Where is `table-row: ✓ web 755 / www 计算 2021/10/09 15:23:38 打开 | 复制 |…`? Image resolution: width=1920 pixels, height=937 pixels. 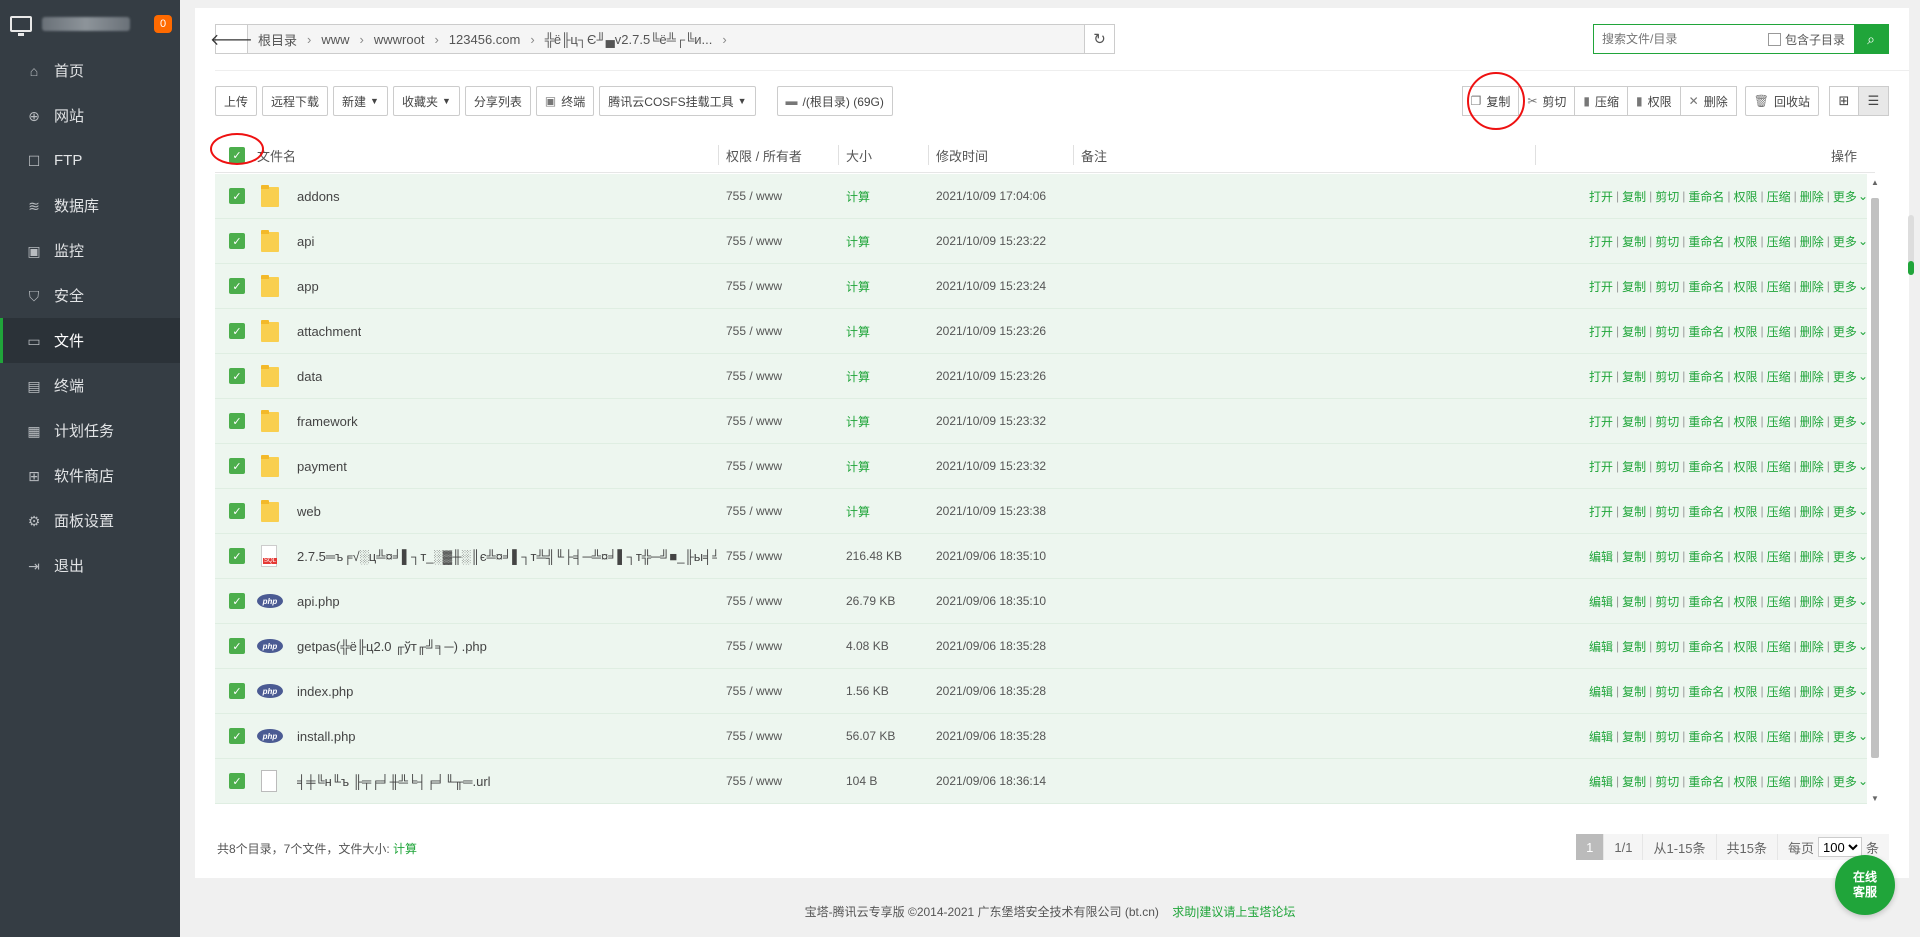 table-row: ✓ web 755 / www 计算 2021/10/09 15:23:38 打开 | 复制 |… is located at coordinates (1041, 511).